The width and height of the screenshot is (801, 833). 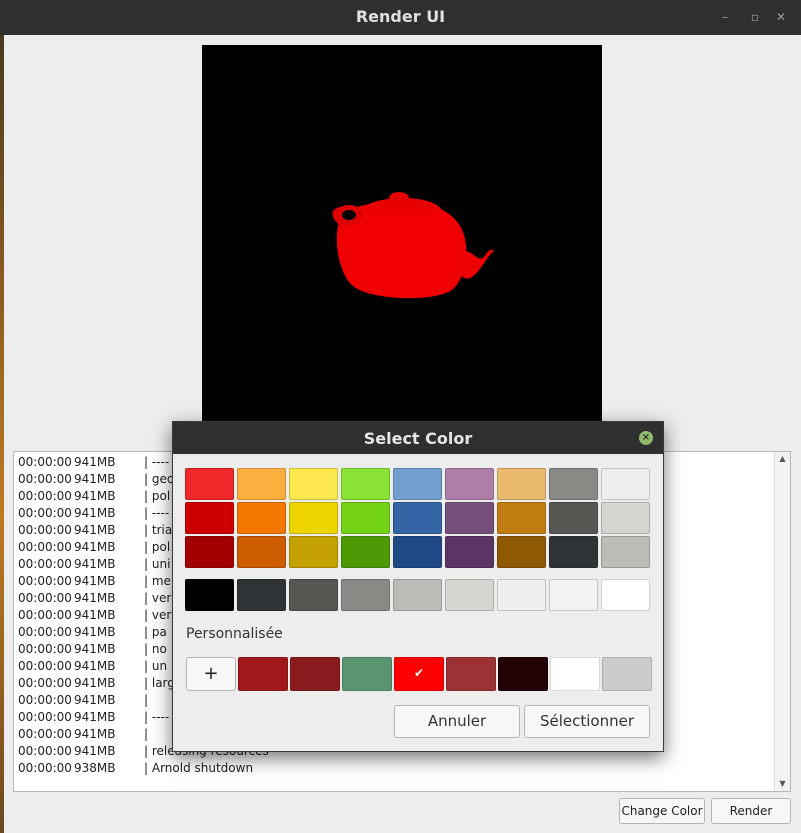 I want to click on scroll-up-icon: ▲, so click(x=782, y=459).